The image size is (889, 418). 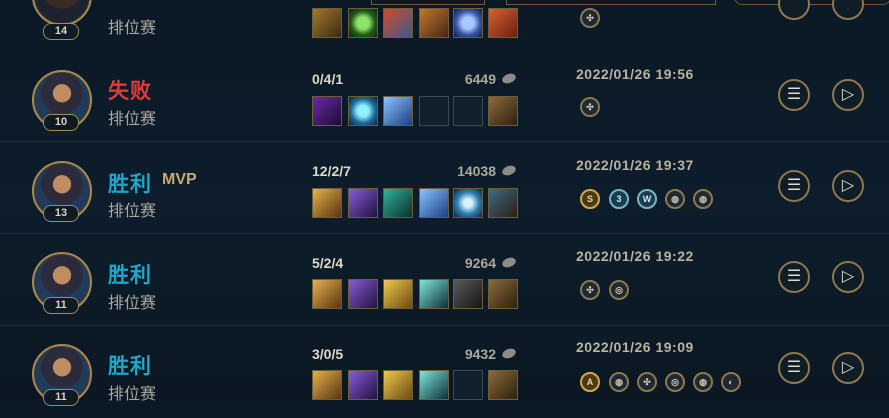 What do you see at coordinates (468, 294) in the screenshot?
I see `dark-armor-icon` at bounding box center [468, 294].